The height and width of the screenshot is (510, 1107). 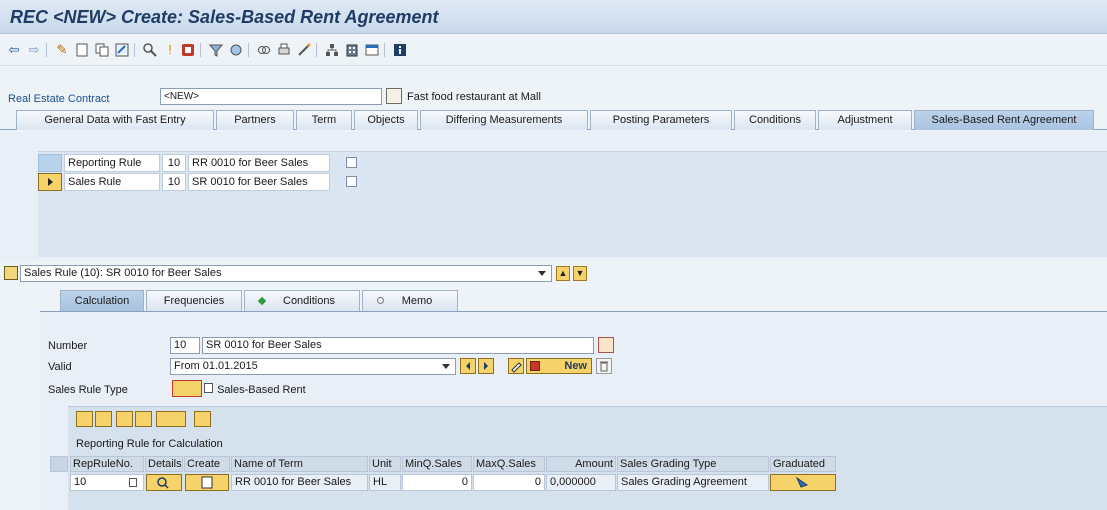 What do you see at coordinates (468, 366) in the screenshot?
I see `previous-period-button` at bounding box center [468, 366].